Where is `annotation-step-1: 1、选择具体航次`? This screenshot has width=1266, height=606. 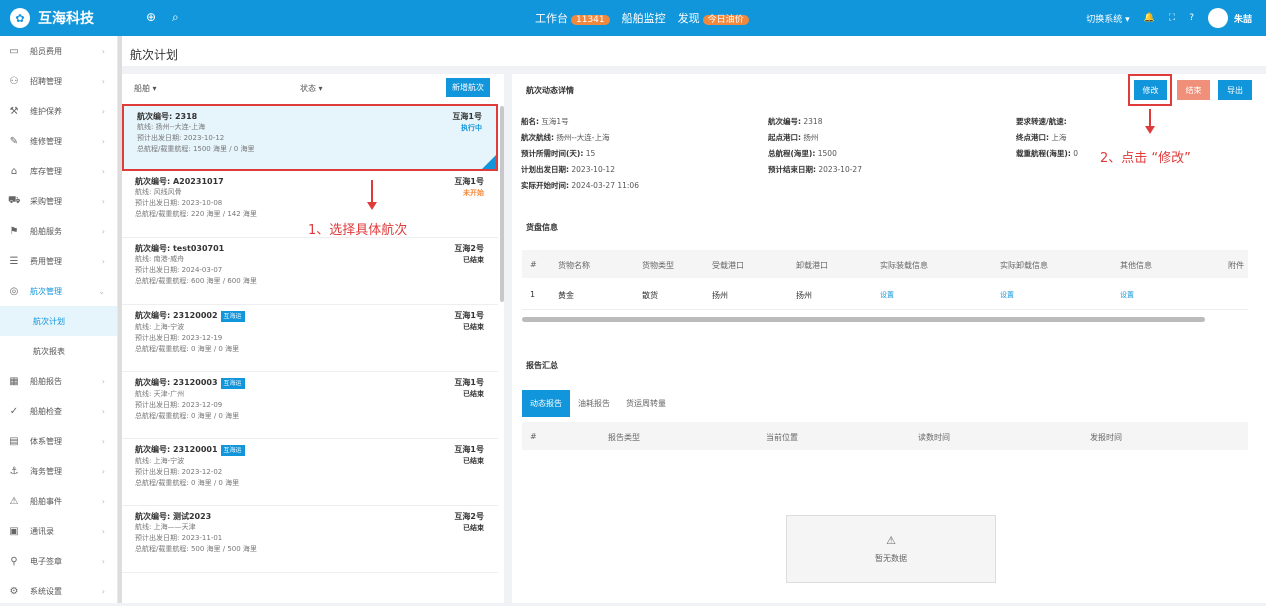
annotation-step-1: 1、选择具体航次 is located at coordinates (358, 230).